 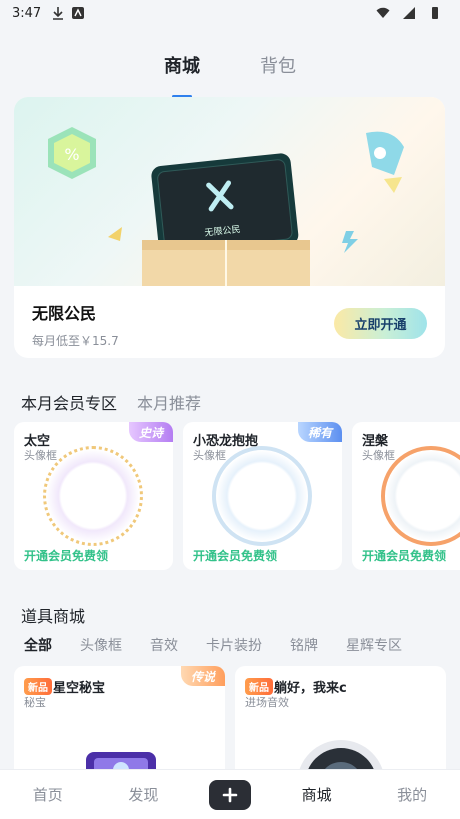 I want to click on tab-monthly-recommend: 本月推荐, so click(x=169, y=402).